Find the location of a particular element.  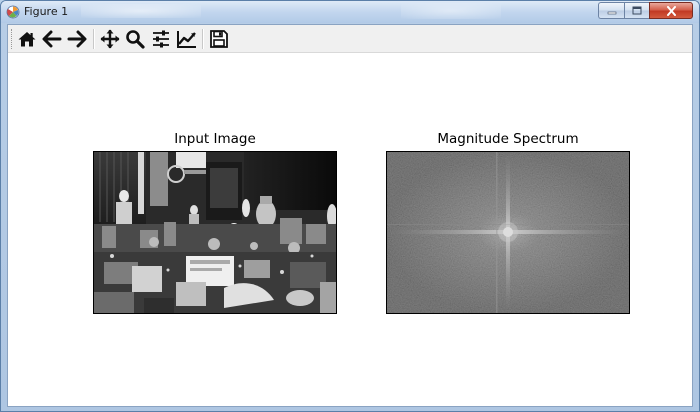

move-icon is located at coordinates (110, 39).